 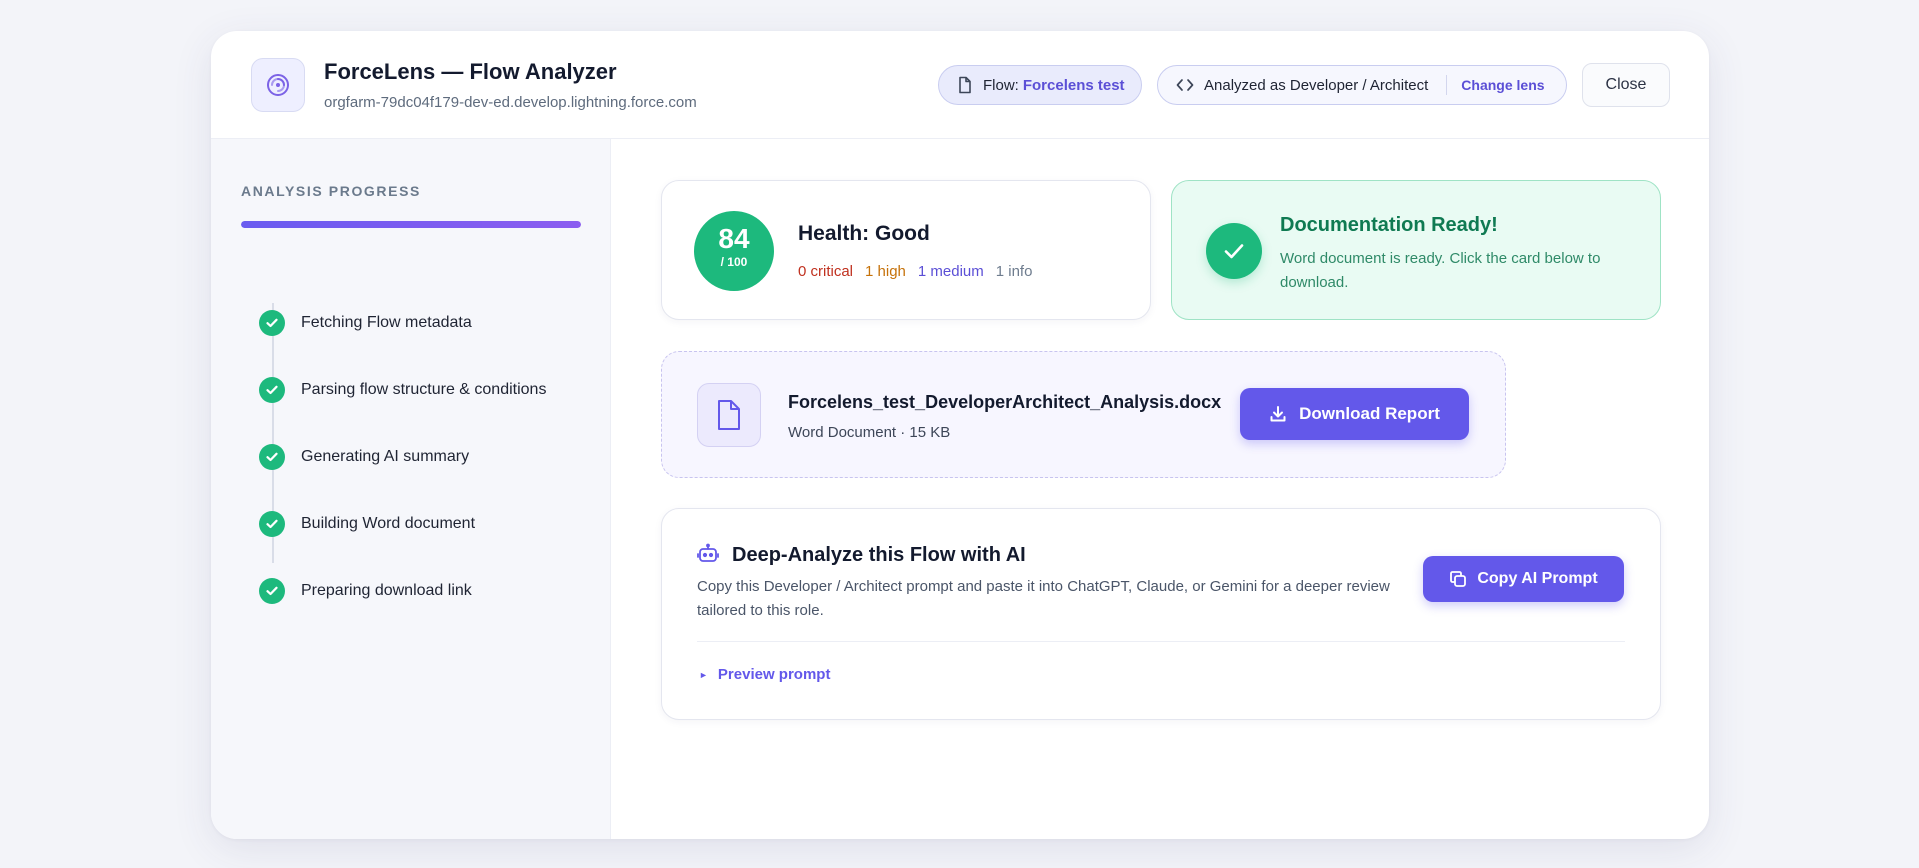 I want to click on file-meta: Word Document · 15 KB, so click(x=869, y=432).